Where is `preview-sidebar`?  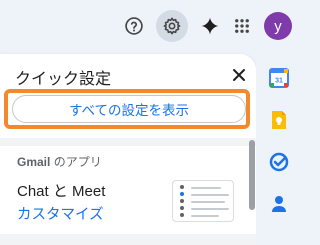
preview-sidebar is located at coordinates (182, 202).